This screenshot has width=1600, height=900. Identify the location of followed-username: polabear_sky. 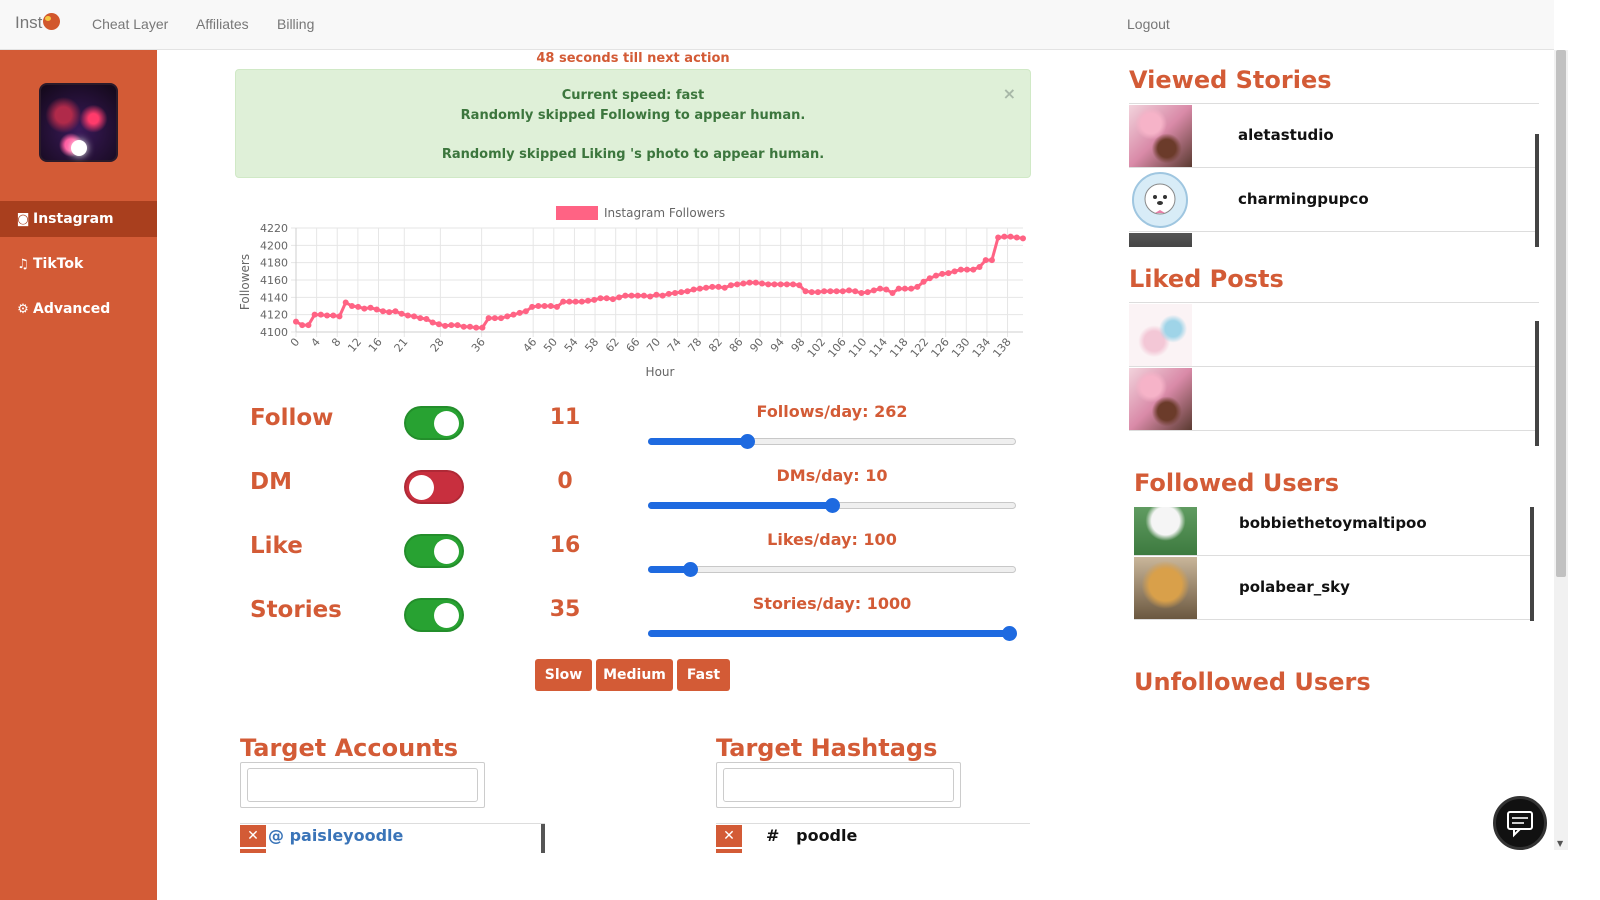
(1294, 587).